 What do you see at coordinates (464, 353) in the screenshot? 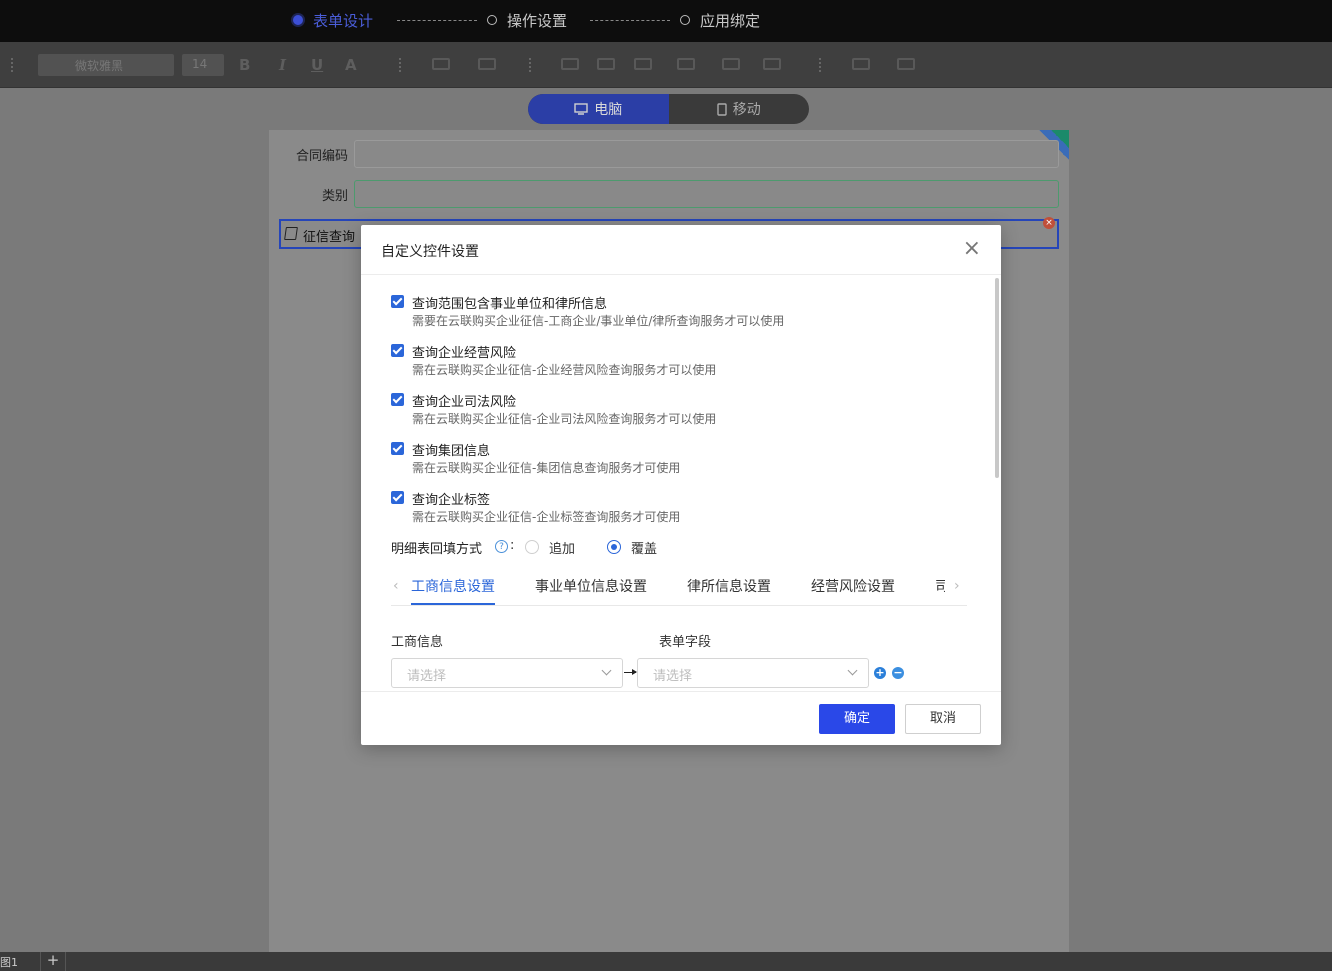
I see `option-title: 查询企业经营风险` at bounding box center [464, 353].